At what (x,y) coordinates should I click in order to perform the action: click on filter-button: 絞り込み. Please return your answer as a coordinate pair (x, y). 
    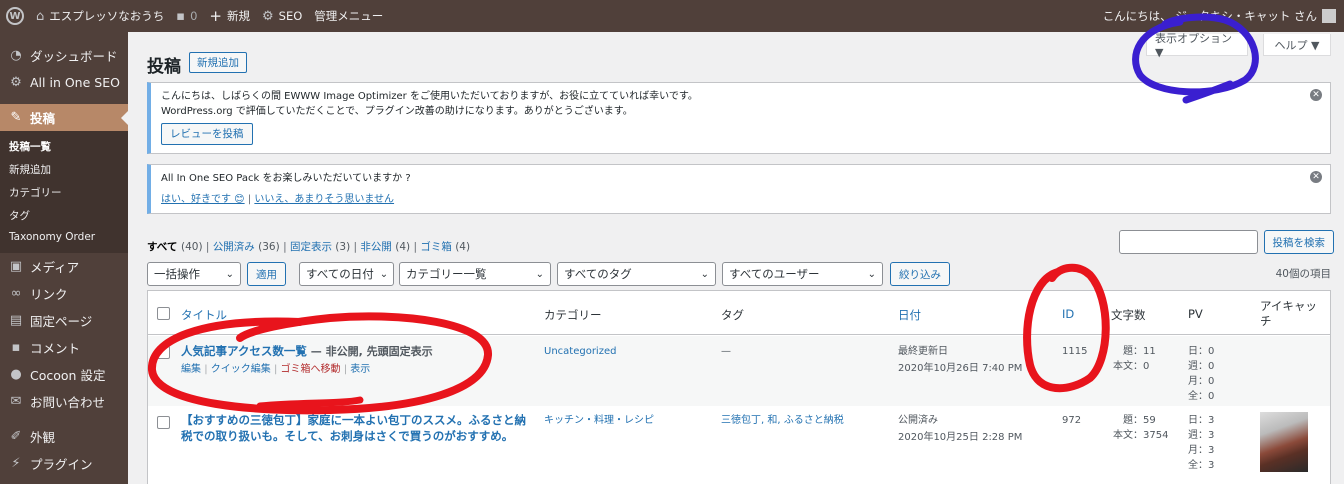
    Looking at the image, I should click on (920, 274).